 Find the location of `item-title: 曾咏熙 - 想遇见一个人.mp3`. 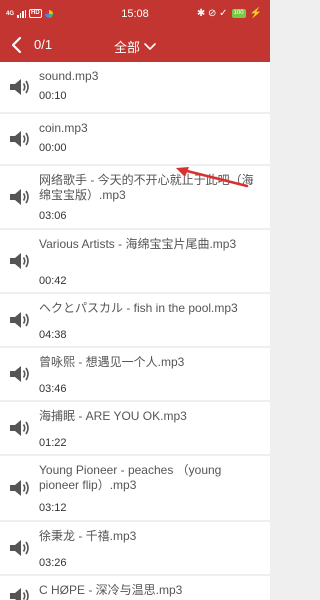

item-title: 曾咏熙 - 想遇见一个人.mp3 is located at coordinates (112, 362).